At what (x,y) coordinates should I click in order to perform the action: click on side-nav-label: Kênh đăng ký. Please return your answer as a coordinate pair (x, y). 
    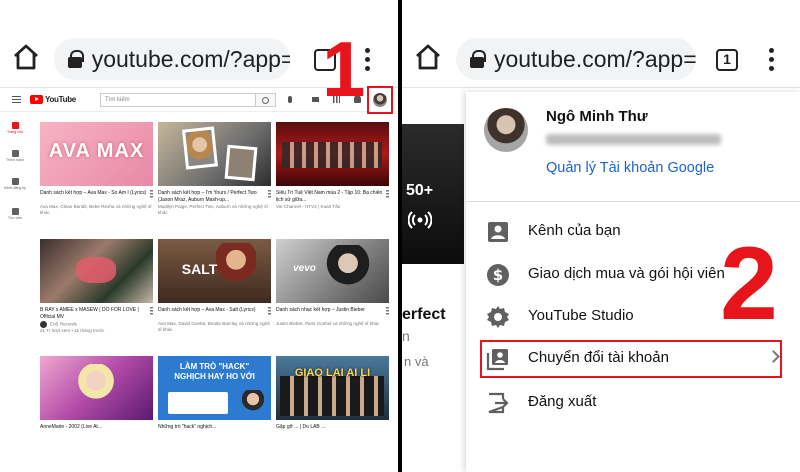
    Looking at the image, I should click on (15, 188).